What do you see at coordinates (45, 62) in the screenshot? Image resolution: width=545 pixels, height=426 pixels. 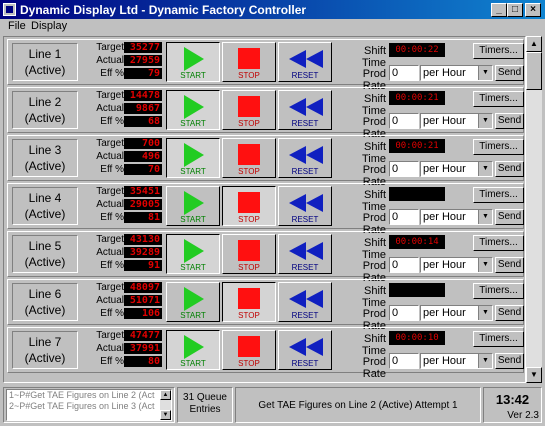 I see `line-status-box: Line 1 (Active)` at bounding box center [45, 62].